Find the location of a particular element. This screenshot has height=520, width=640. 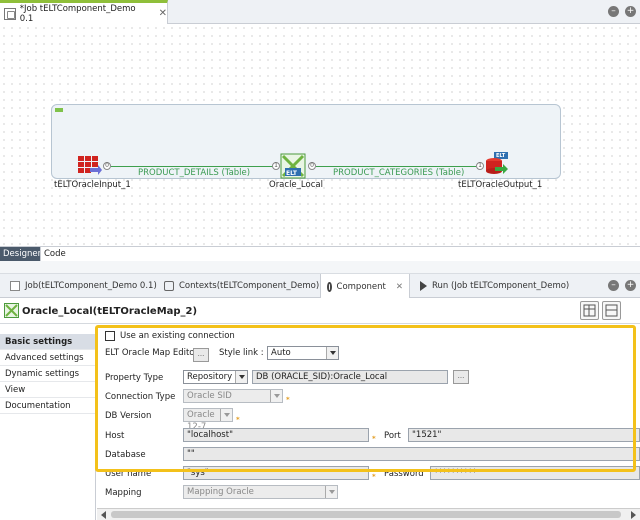

password-row: Password is located at coordinates (404, 474).